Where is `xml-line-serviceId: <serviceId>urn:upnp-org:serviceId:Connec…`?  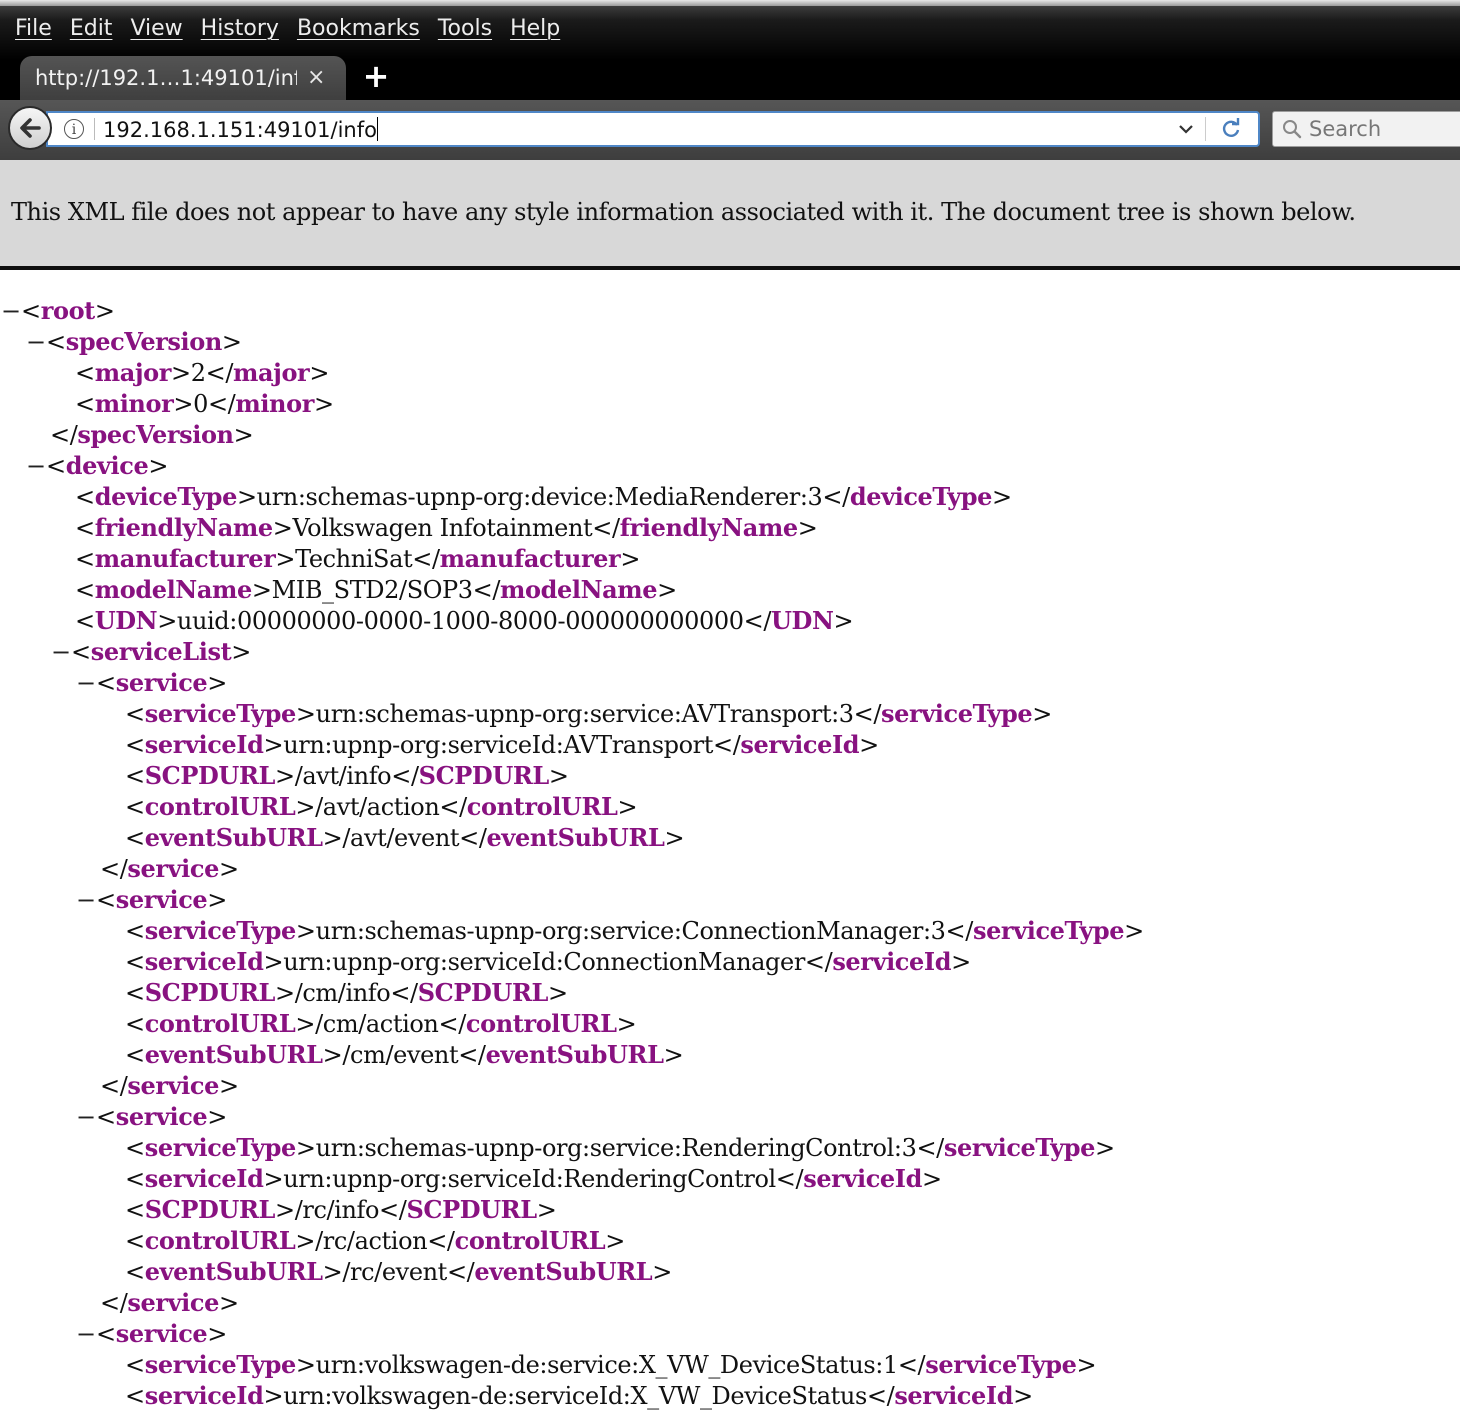 xml-line-serviceId: <serviceId>urn:upnp-org:serviceId:Connec… is located at coordinates (548, 961).